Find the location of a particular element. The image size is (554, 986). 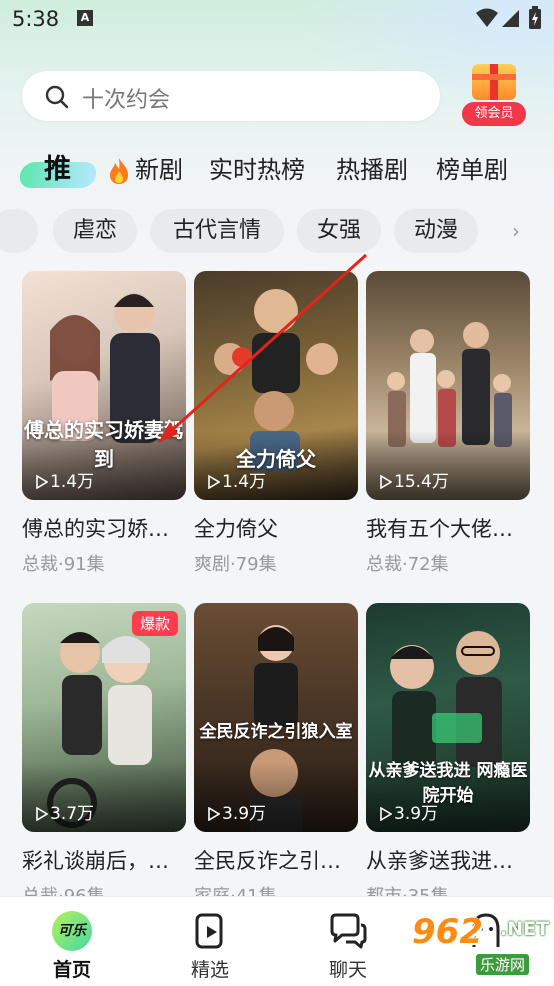

annotation-arrow is located at coordinates (263, 348).